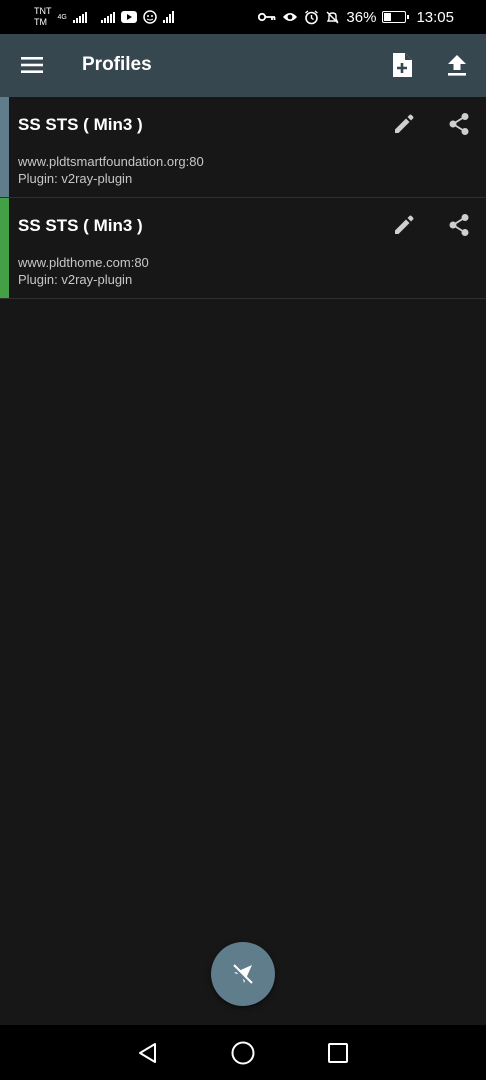 The image size is (486, 1080). I want to click on import-button, so click(457, 65).